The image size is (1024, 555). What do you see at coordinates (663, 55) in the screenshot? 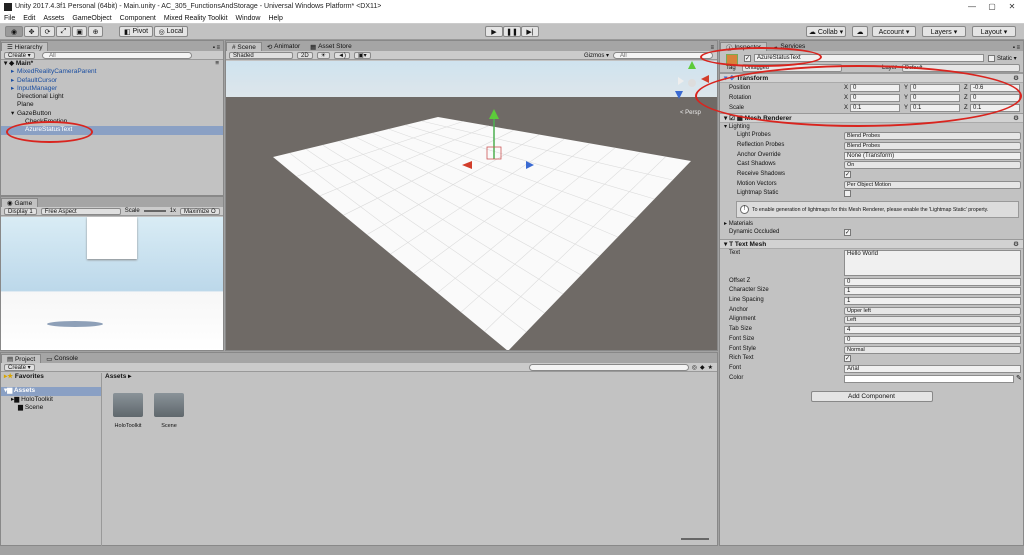
I see `scene-search-input: All` at bounding box center [663, 55].